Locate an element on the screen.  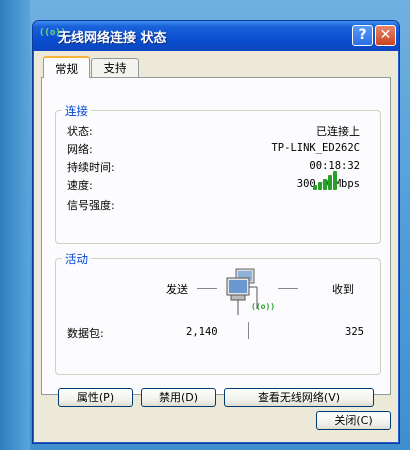
window-title: 无线网络连接 状态 is located at coordinates (112, 38).